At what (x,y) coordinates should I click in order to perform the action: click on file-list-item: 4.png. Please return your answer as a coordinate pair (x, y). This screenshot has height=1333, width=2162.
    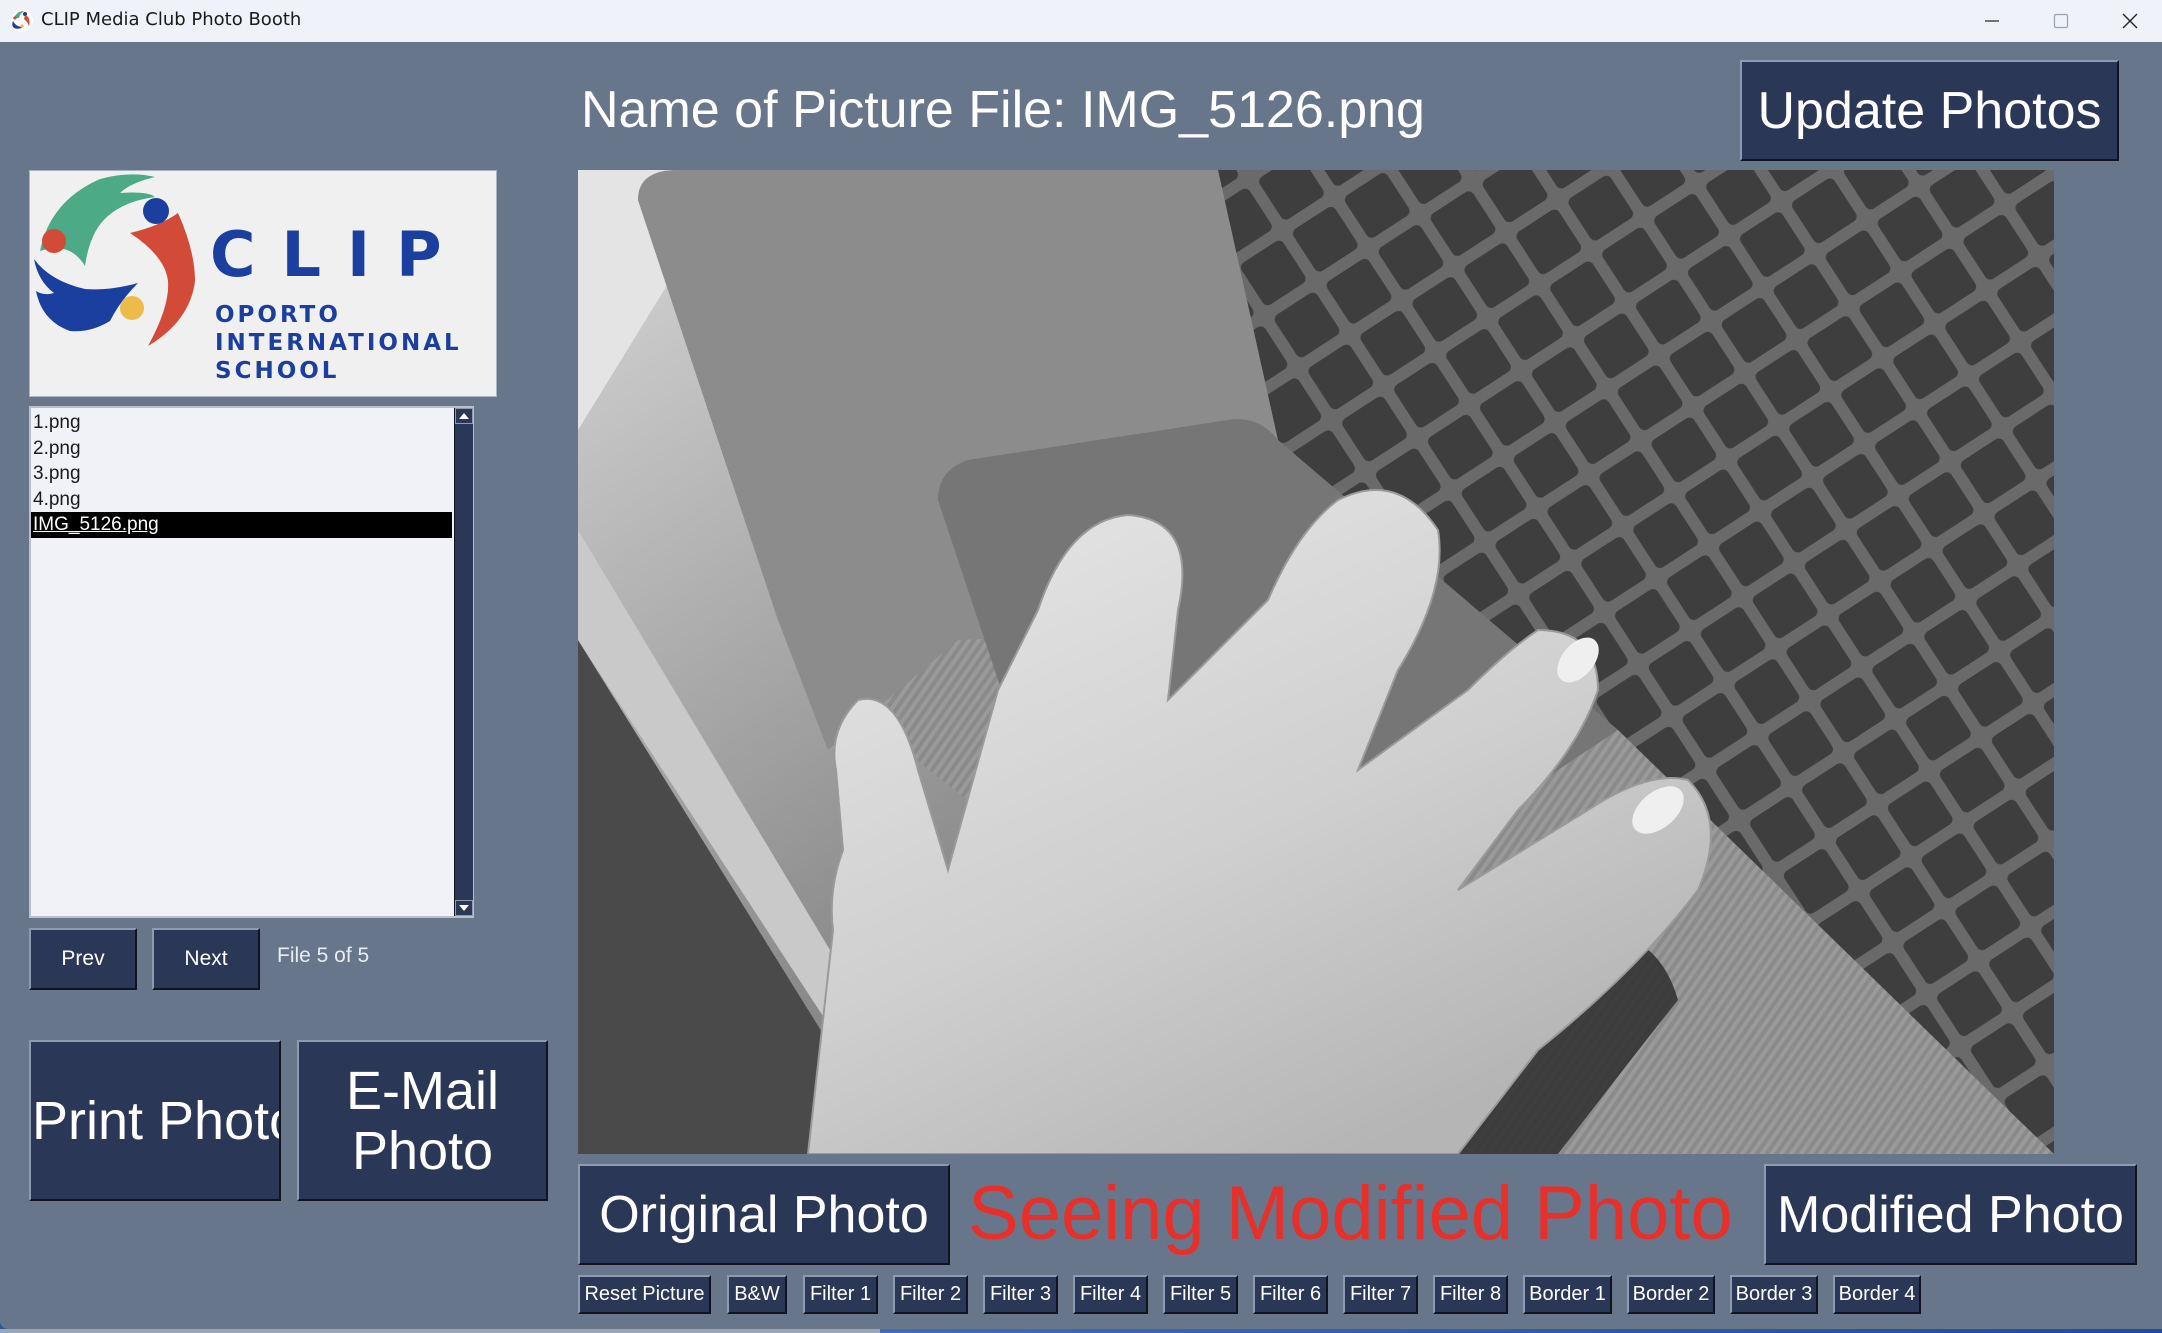
    Looking at the image, I should click on (241, 500).